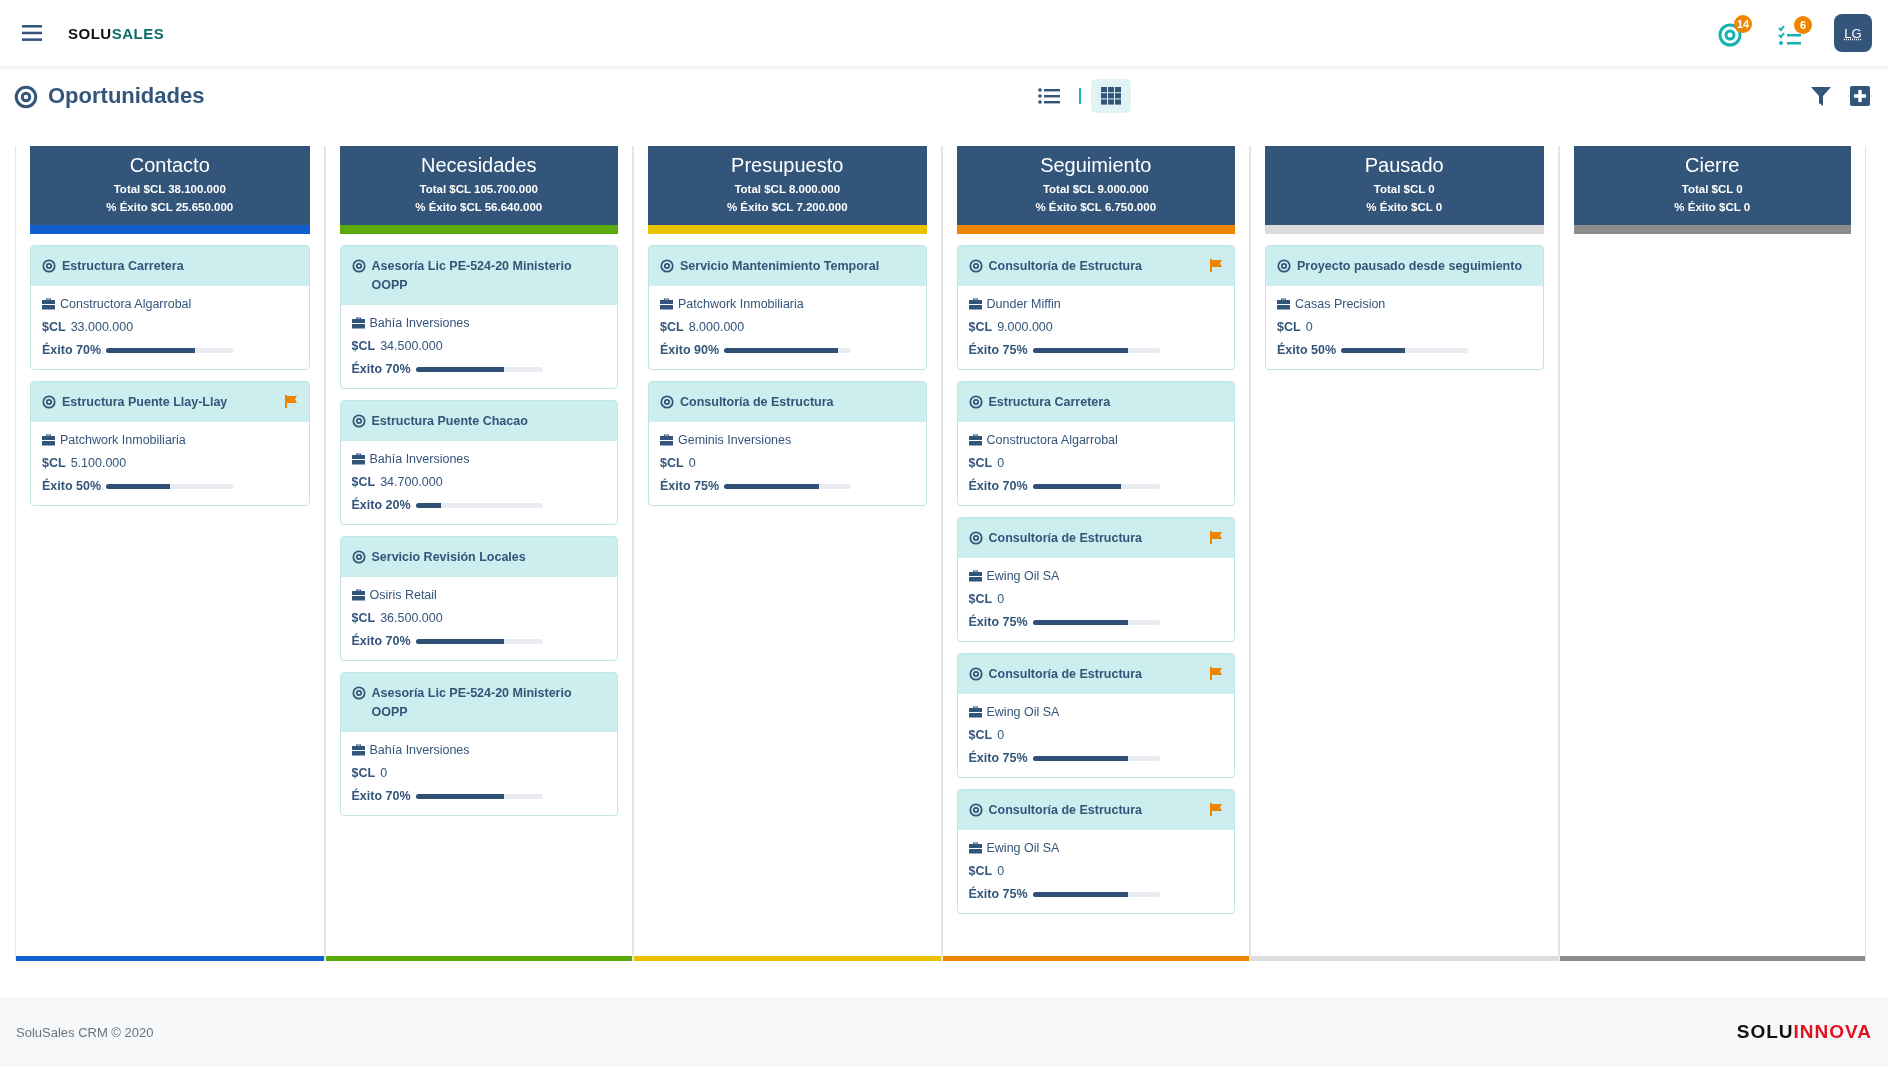 The height and width of the screenshot is (1067, 1888). I want to click on amount: 5.100.000, so click(98, 463).